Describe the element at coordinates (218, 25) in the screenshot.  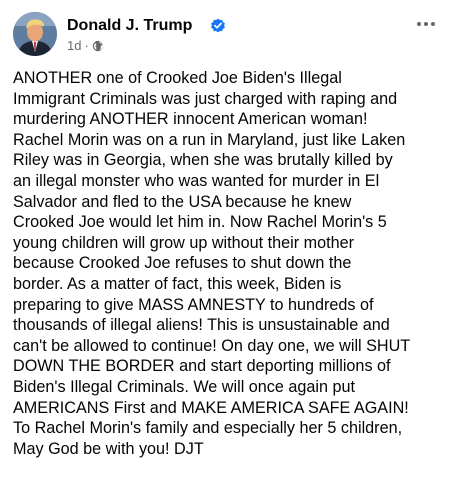
I see `verified-badge-icon` at that location.